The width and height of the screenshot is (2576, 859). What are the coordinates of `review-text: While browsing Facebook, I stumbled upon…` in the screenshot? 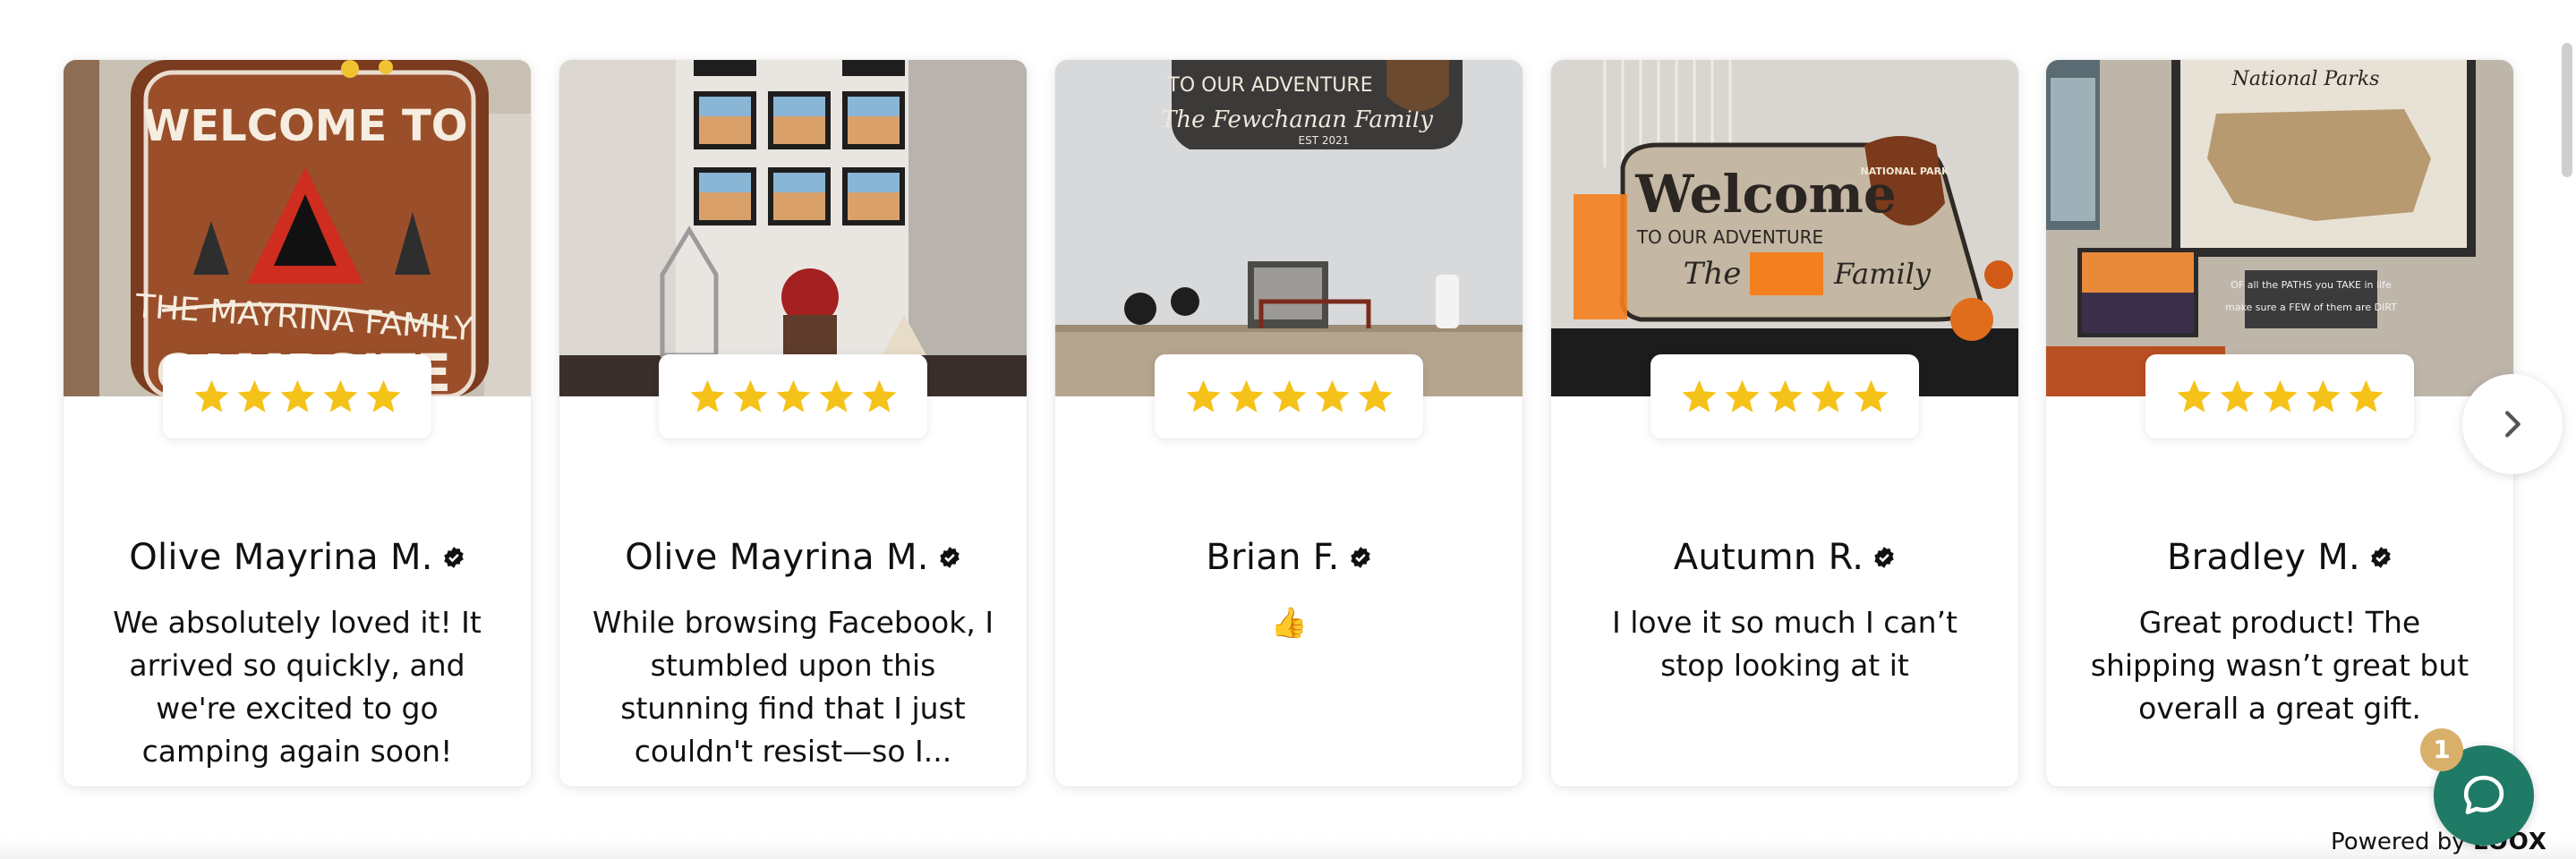 It's located at (793, 687).